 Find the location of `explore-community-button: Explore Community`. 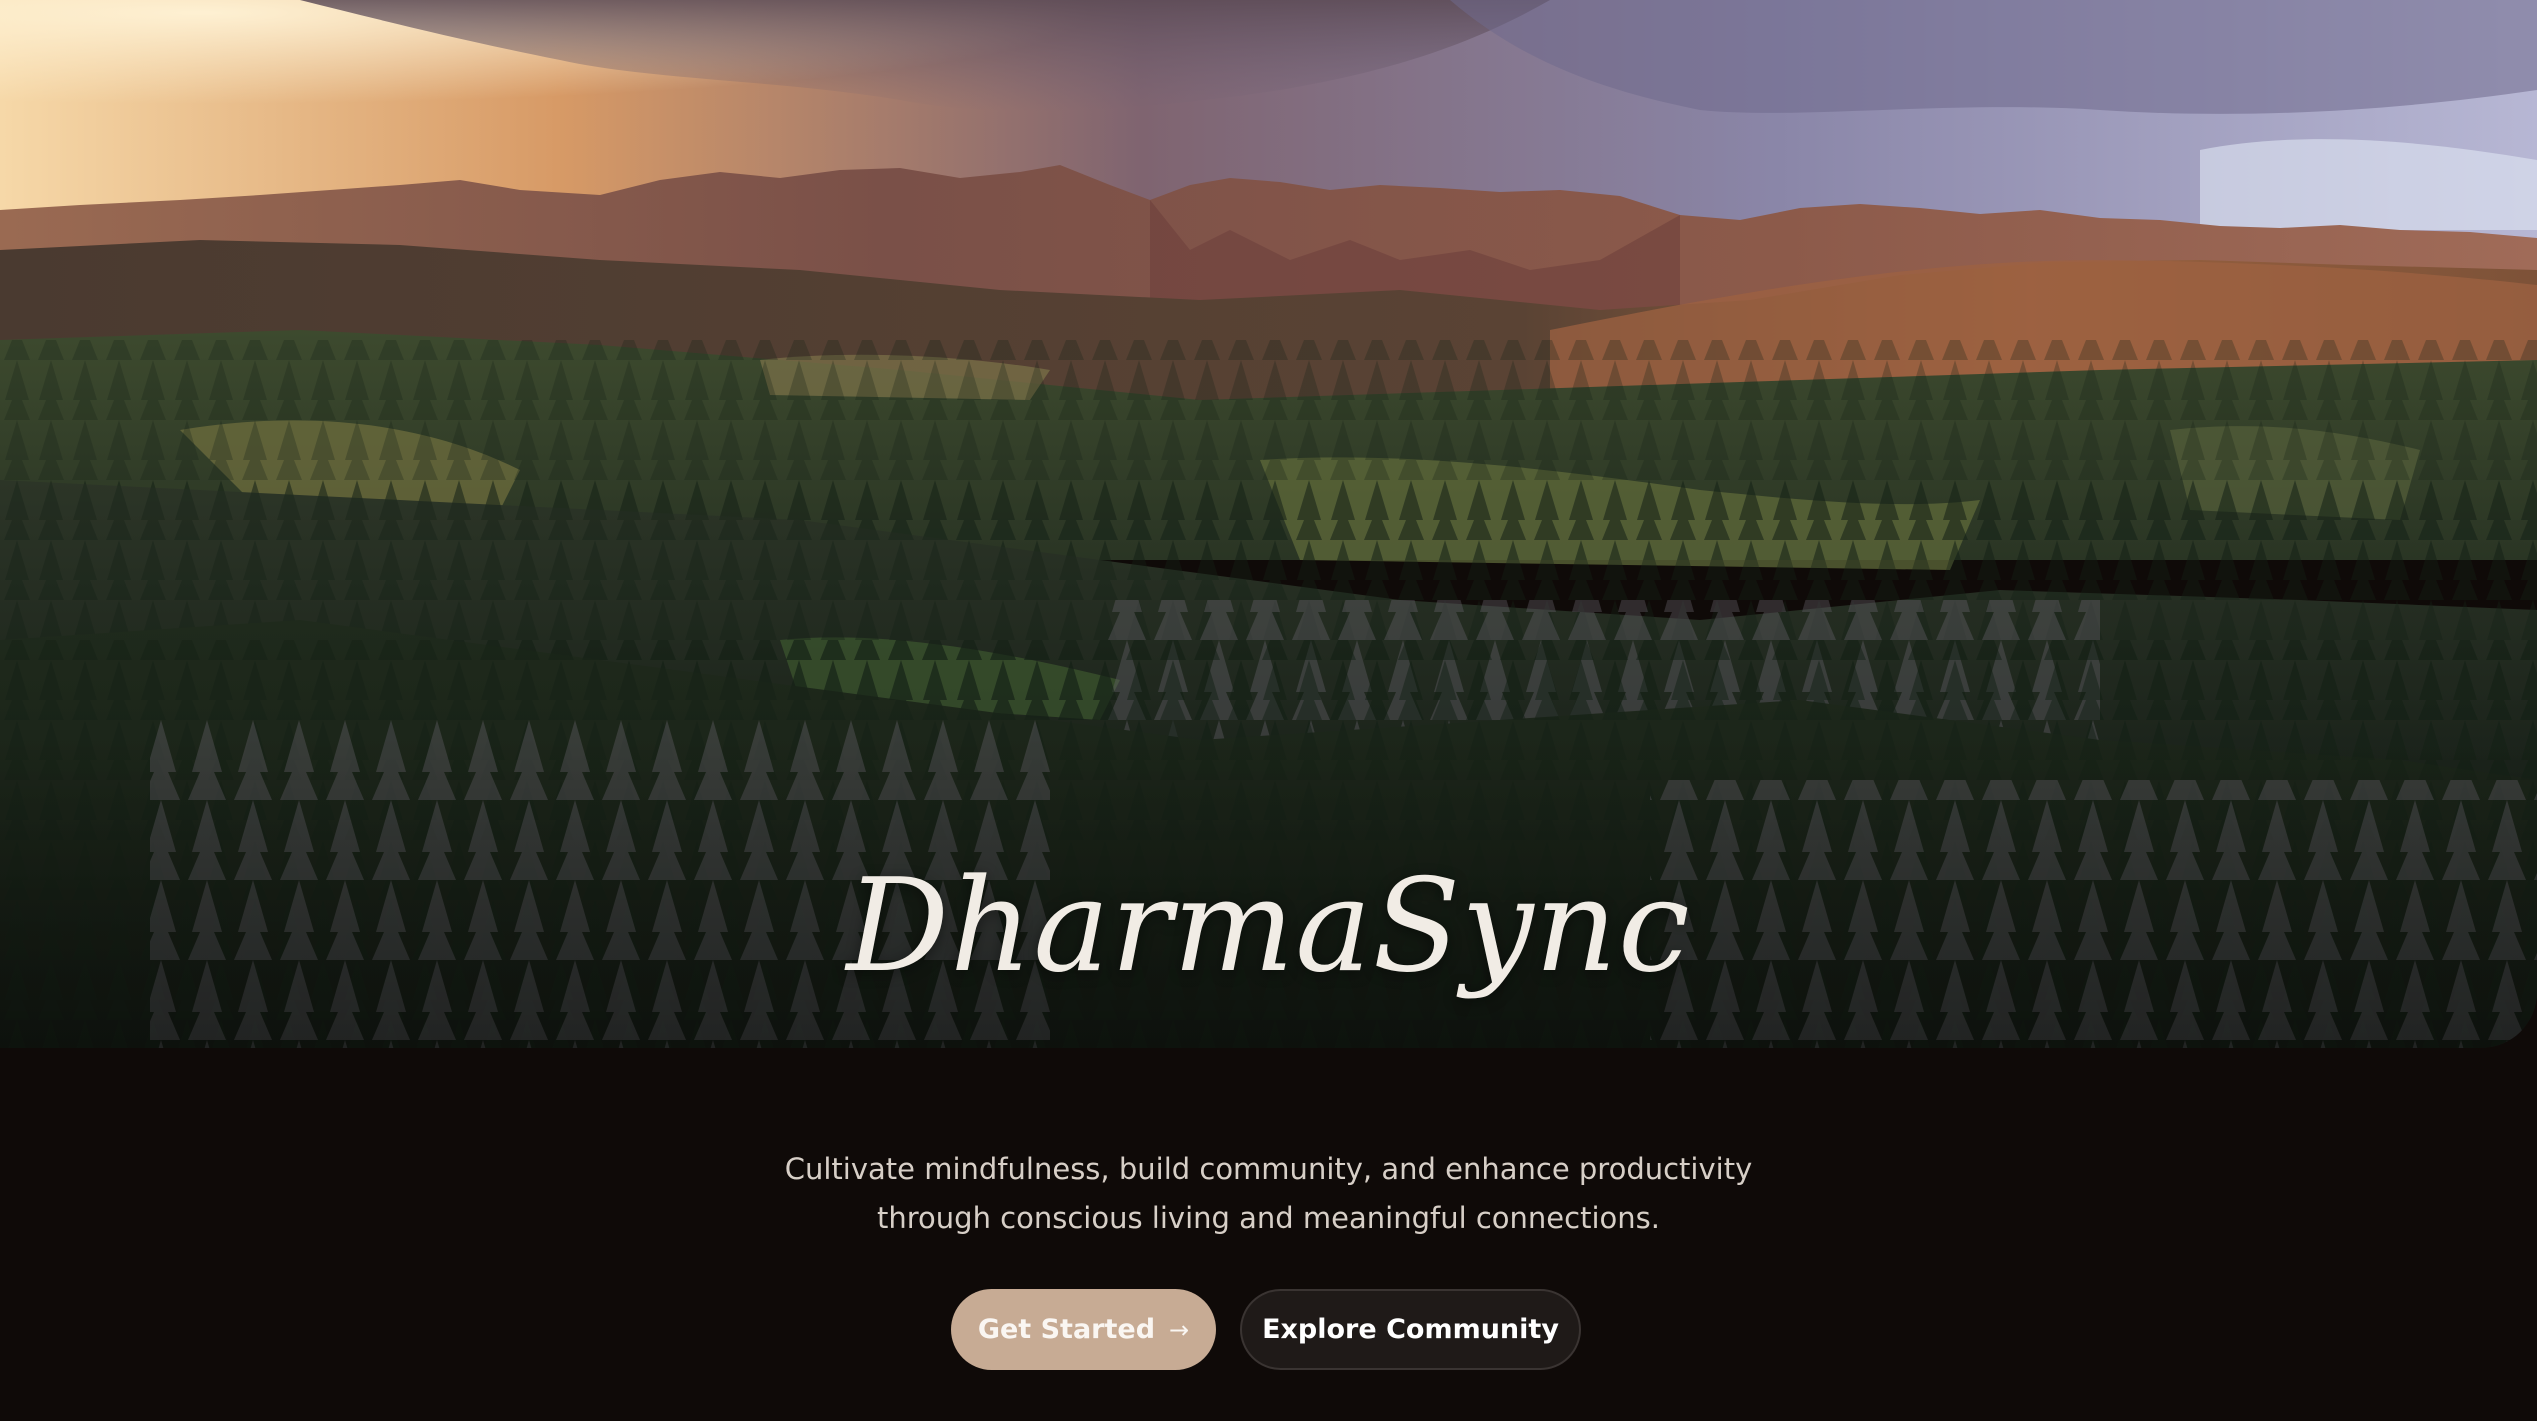

explore-community-button: Explore Community is located at coordinates (1410, 1329).